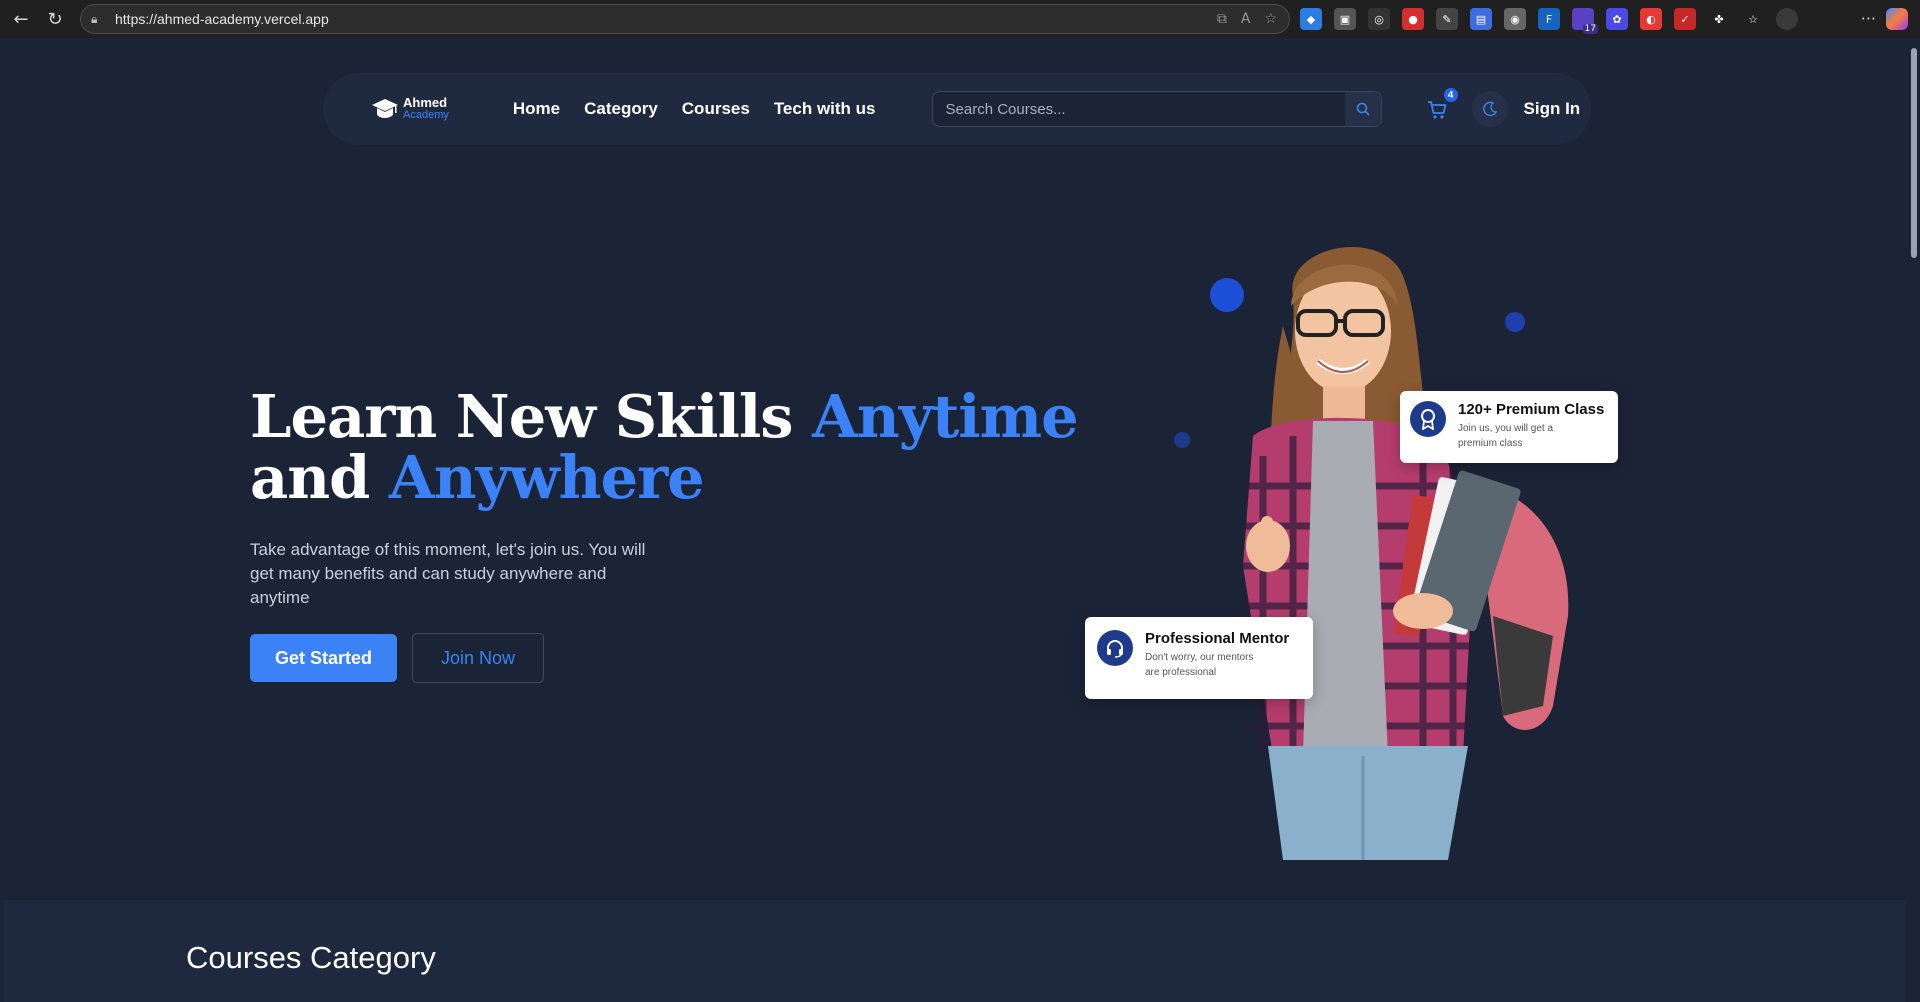 This screenshot has width=1920, height=1002. I want to click on favorites-icon: ☆, so click(1753, 19).